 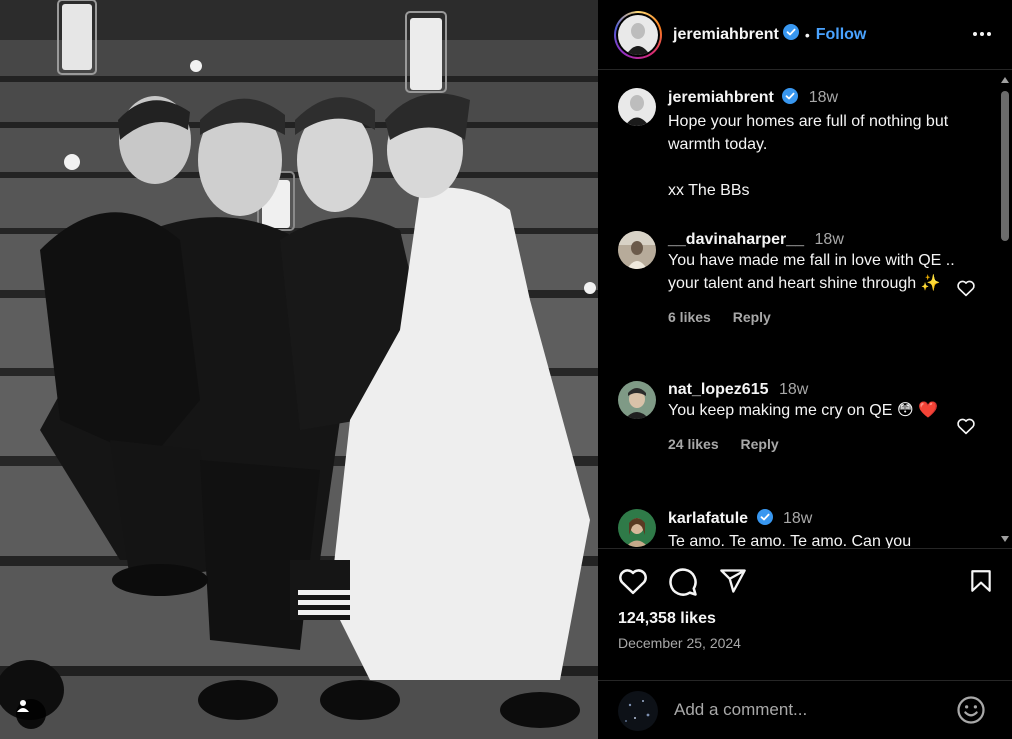 What do you see at coordinates (726, 35) in the screenshot?
I see `author-username: jeremiahbrent` at bounding box center [726, 35].